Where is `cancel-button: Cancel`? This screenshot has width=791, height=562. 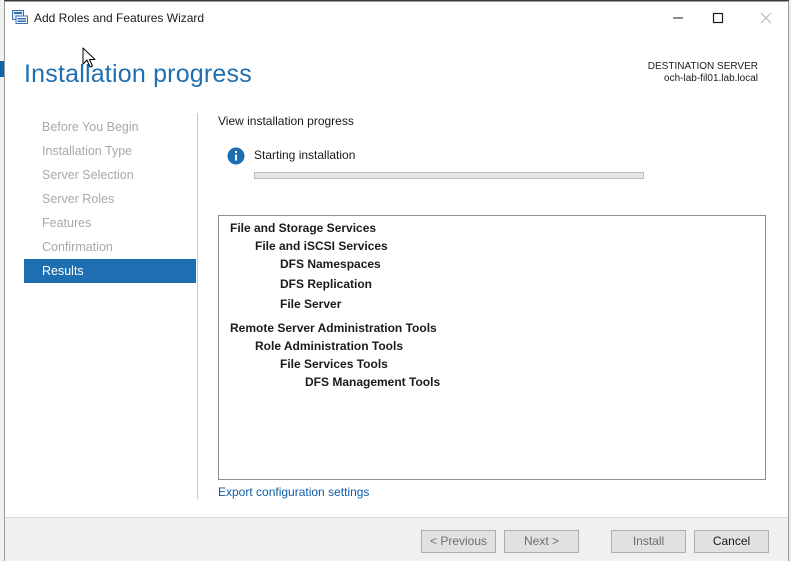 cancel-button: Cancel is located at coordinates (731, 541).